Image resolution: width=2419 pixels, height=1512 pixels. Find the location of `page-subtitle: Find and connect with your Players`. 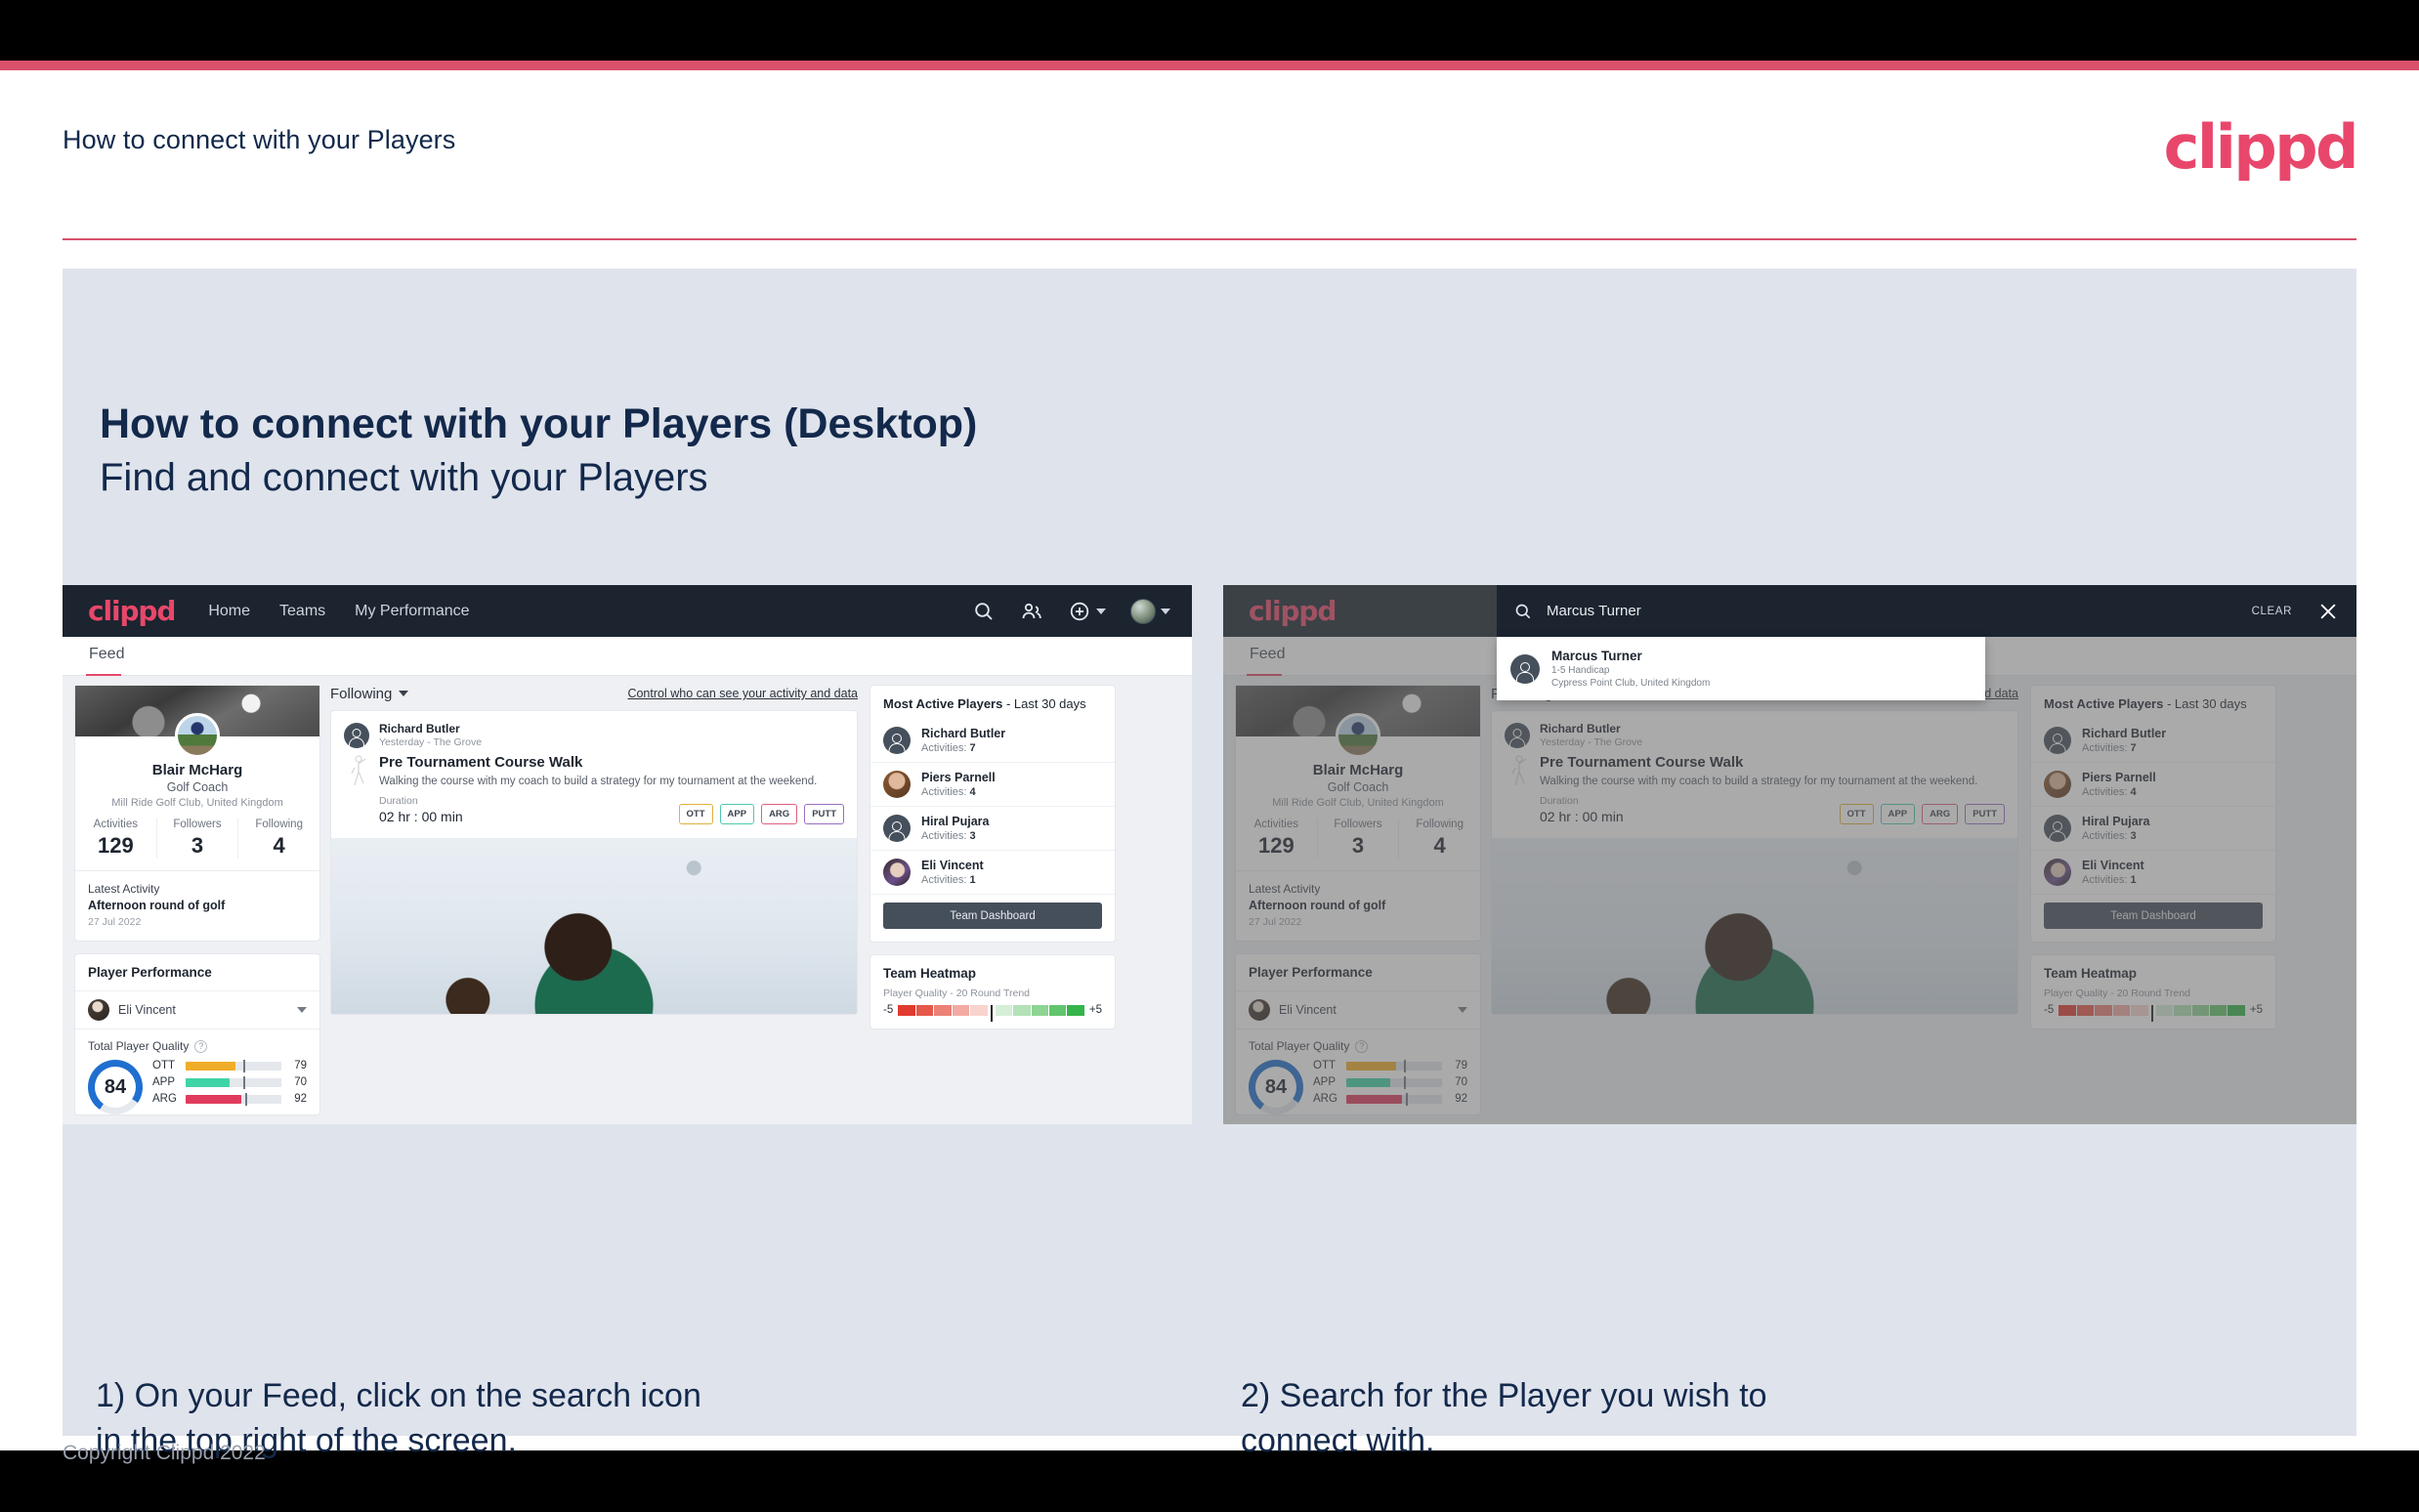

page-subtitle: Find and connect with your Players is located at coordinates (404, 477).